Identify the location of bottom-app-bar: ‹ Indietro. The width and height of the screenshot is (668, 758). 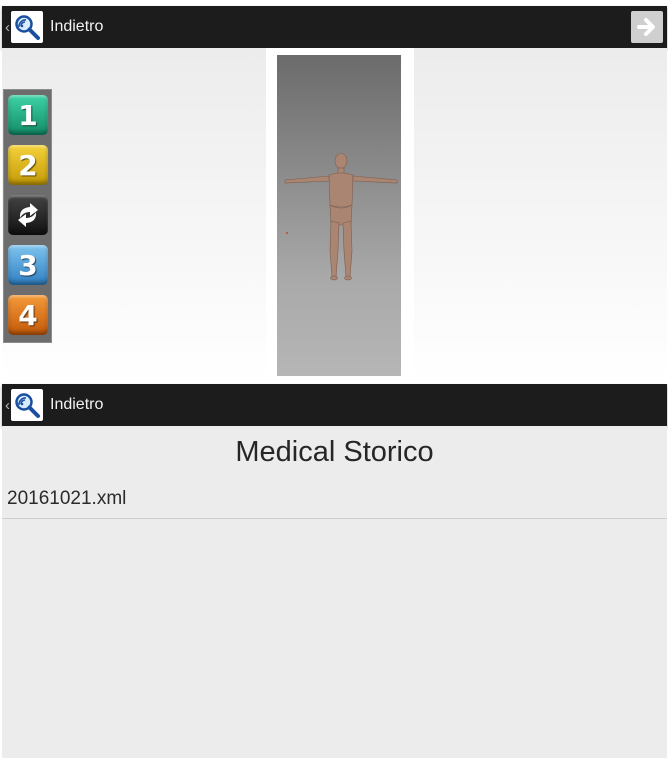
(334, 405).